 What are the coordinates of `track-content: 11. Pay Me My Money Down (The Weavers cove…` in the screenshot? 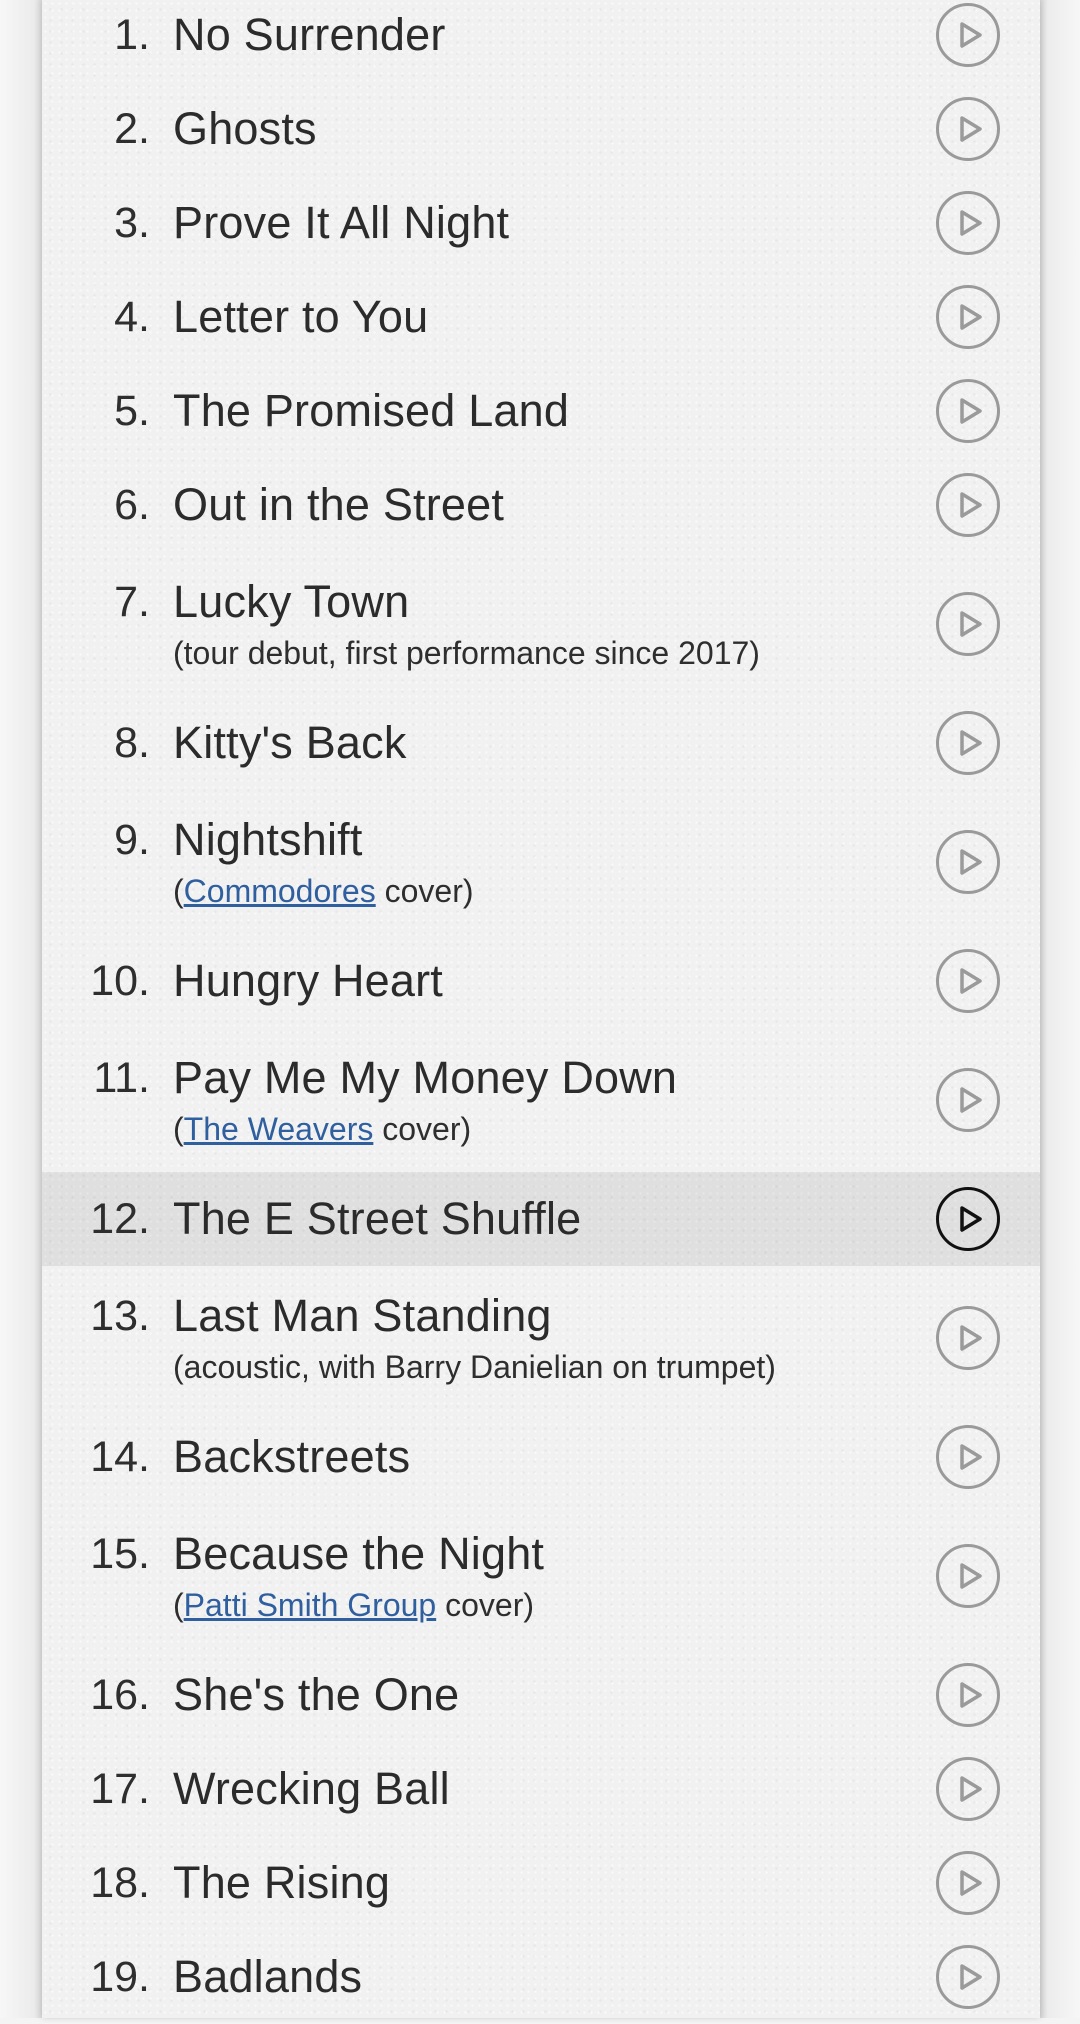 It's located at (541, 1100).